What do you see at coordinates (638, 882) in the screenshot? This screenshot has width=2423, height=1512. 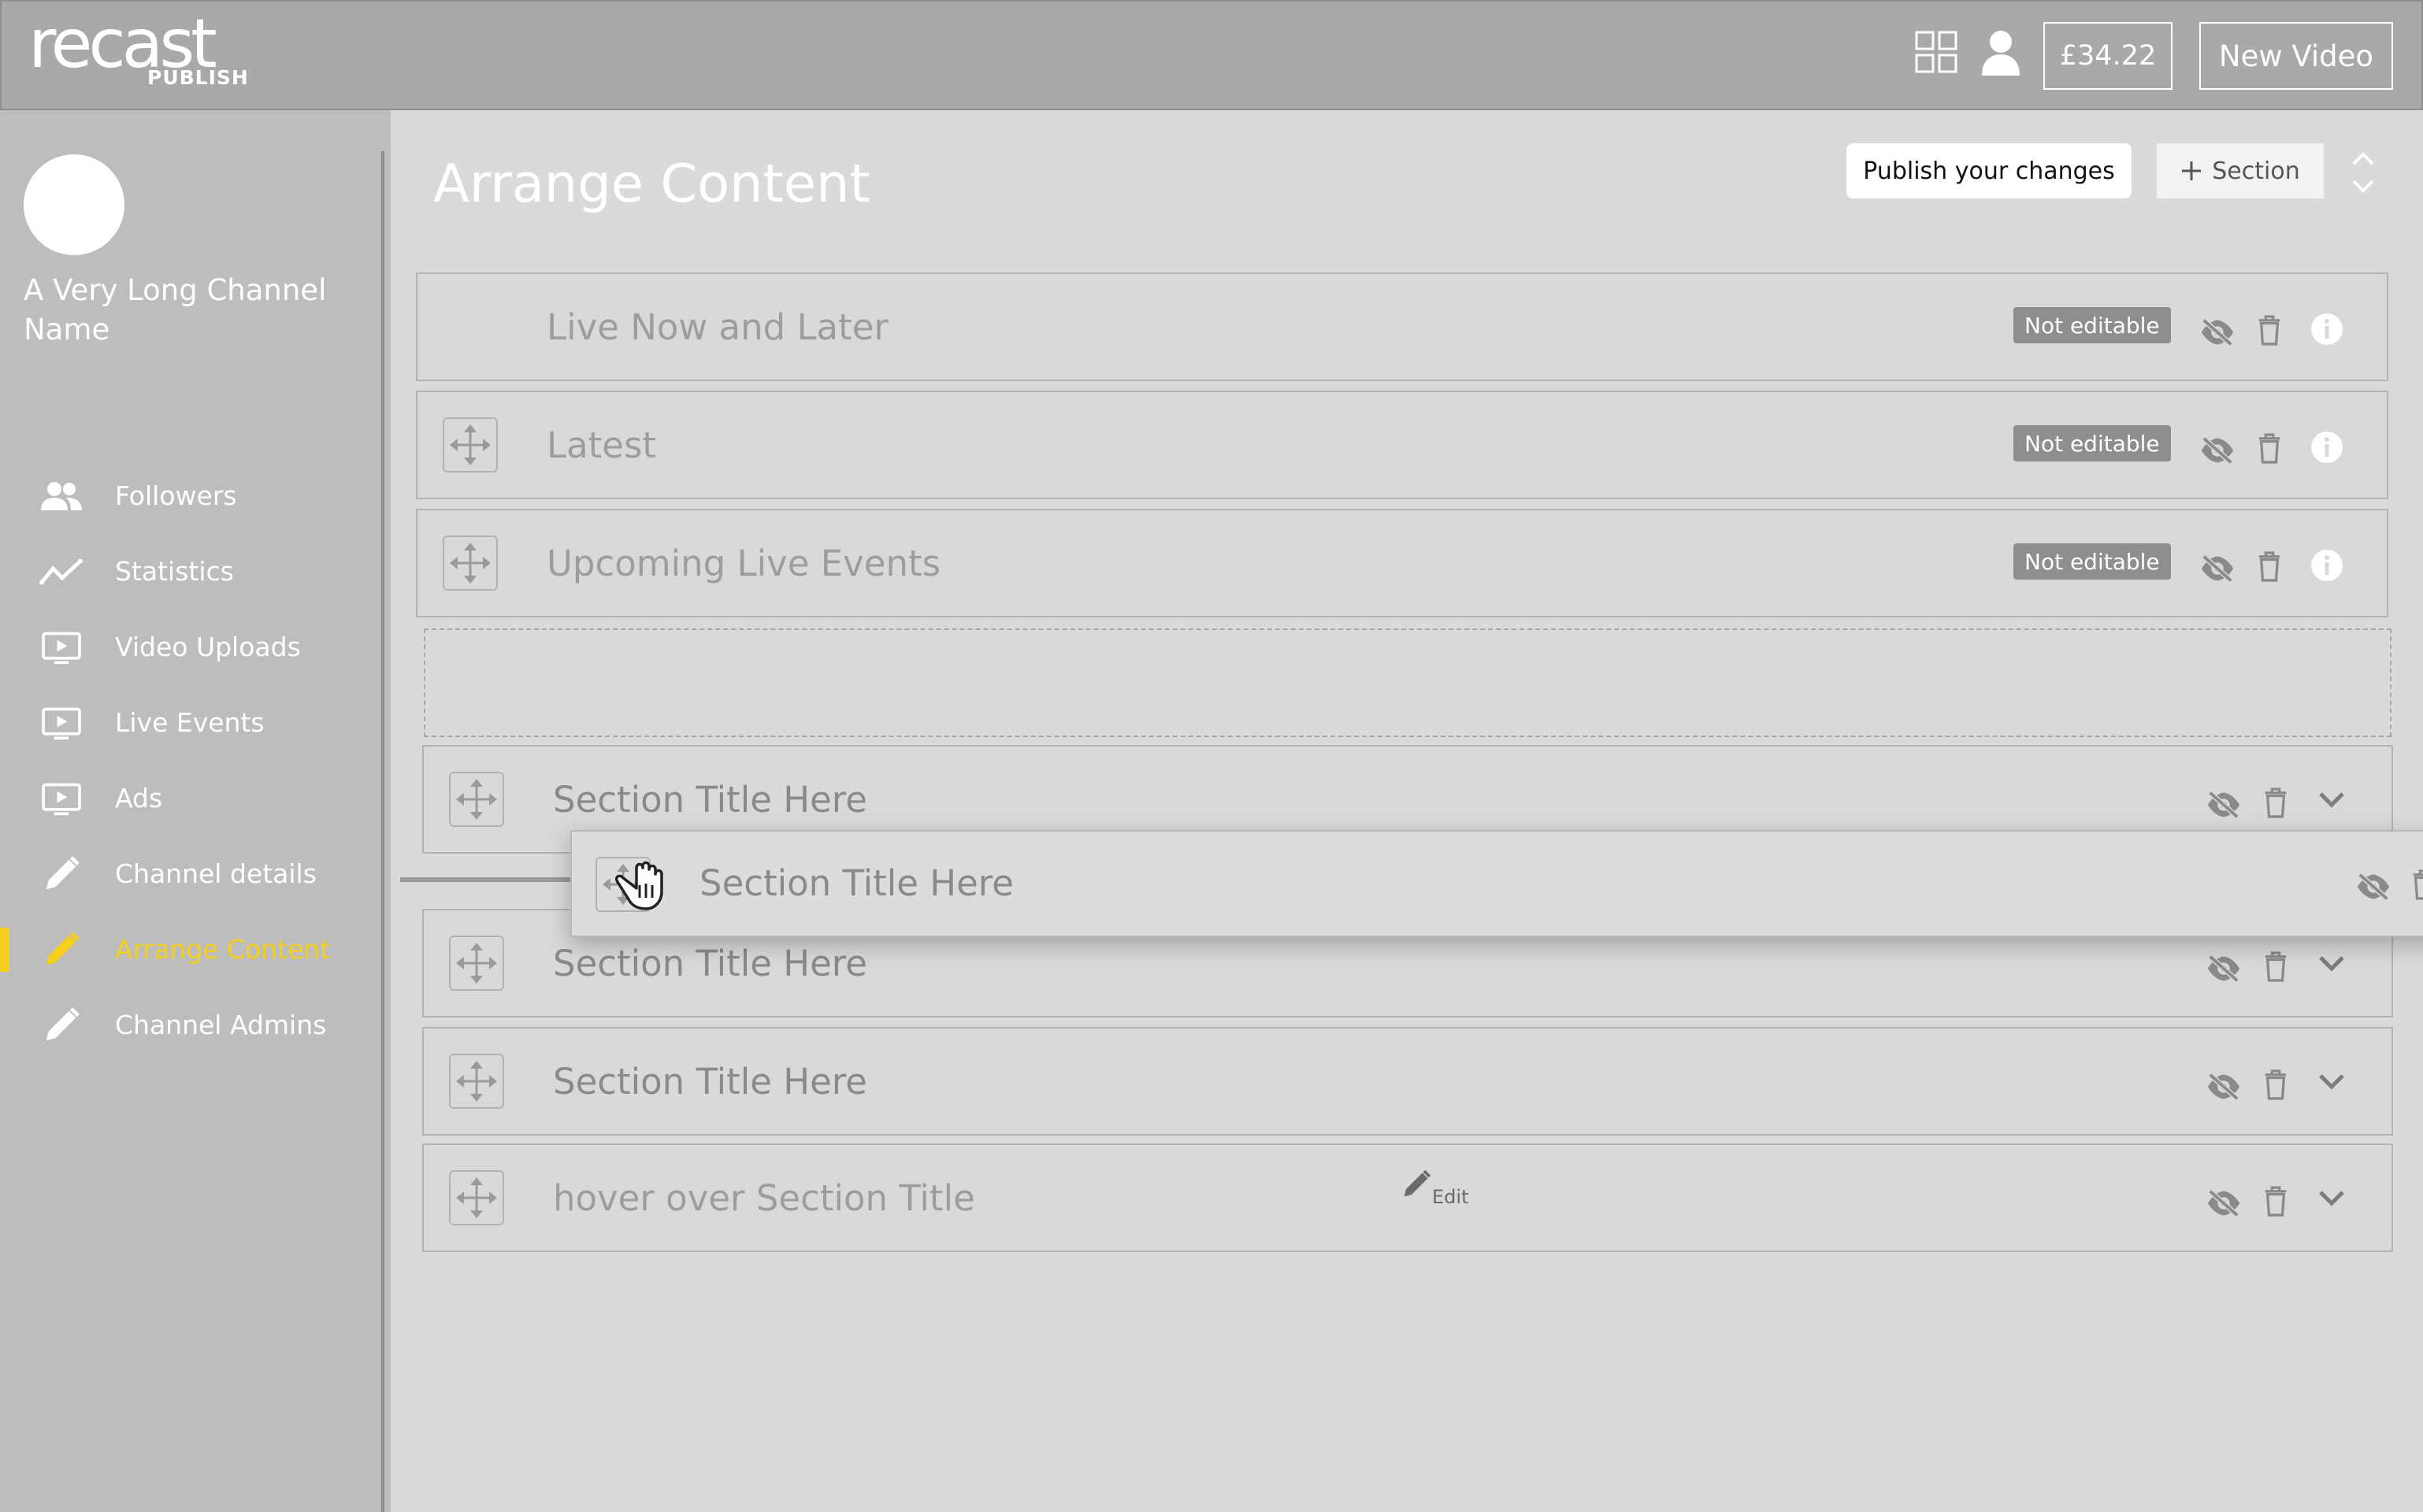 I see `grab-hand-icon` at bounding box center [638, 882].